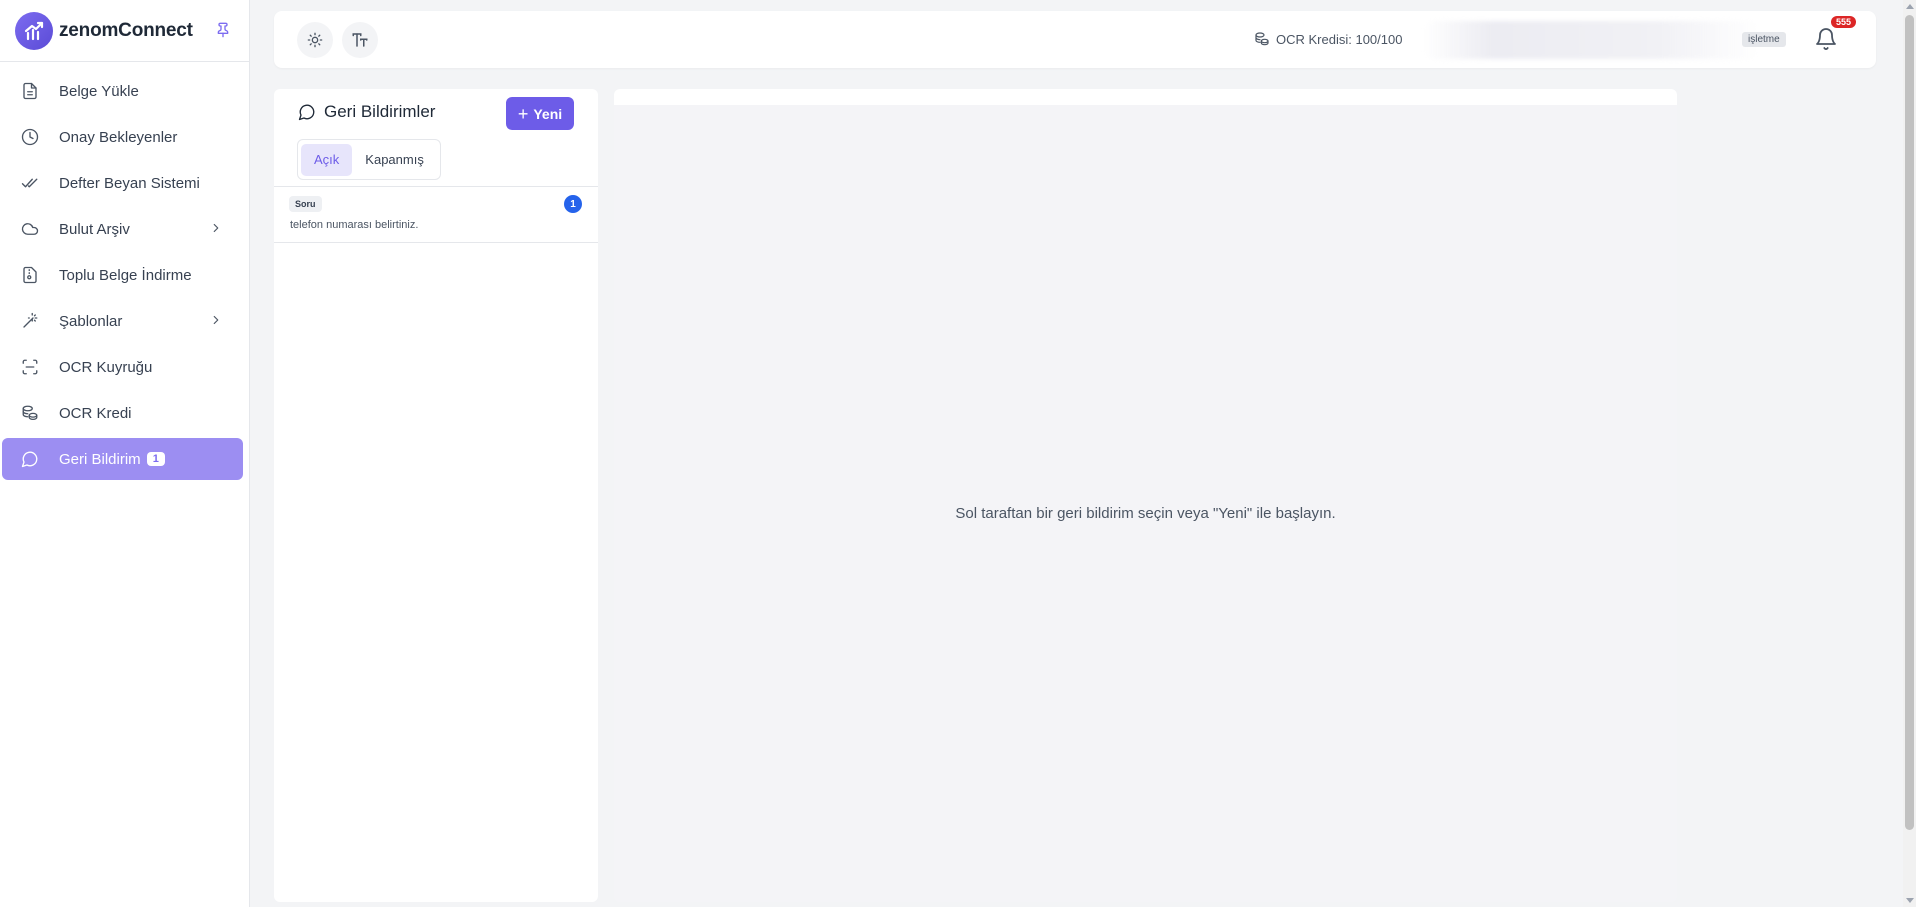 This screenshot has width=1916, height=907. What do you see at coordinates (223, 30) in the screenshot?
I see `pin-icon` at bounding box center [223, 30].